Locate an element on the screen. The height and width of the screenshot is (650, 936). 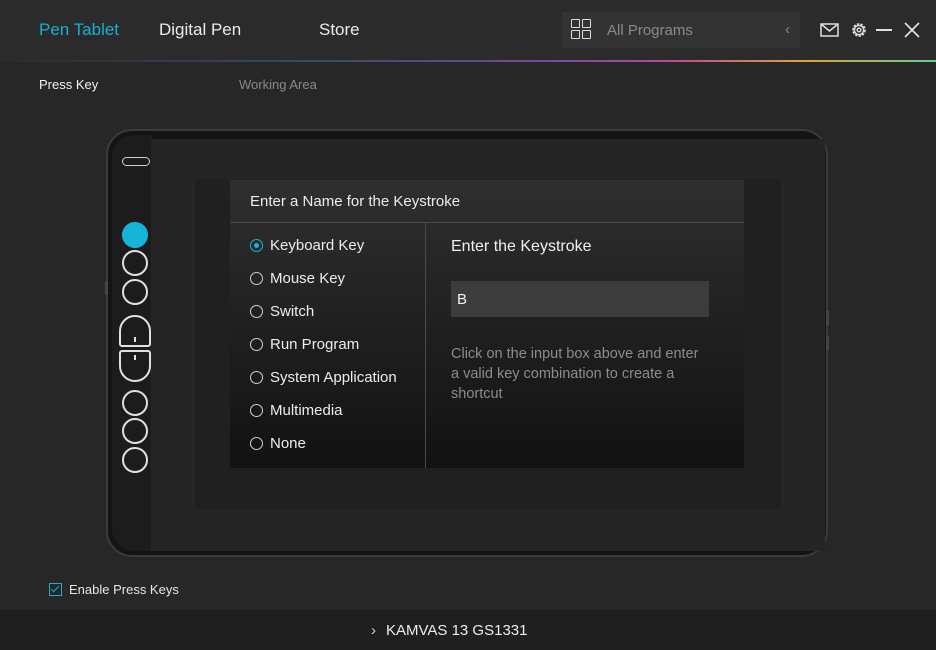
option-label: None is located at coordinates (288, 443).